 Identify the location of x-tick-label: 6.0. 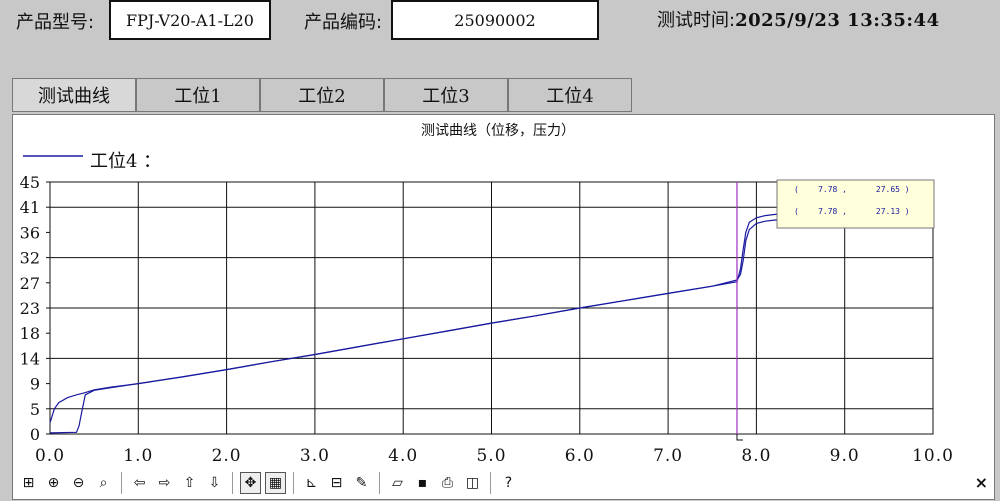
(580, 456).